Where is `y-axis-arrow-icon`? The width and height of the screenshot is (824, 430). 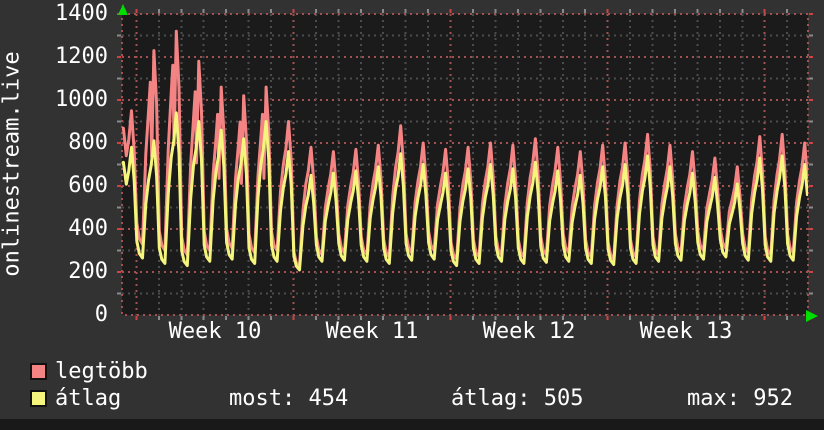 y-axis-arrow-icon is located at coordinates (123, 9).